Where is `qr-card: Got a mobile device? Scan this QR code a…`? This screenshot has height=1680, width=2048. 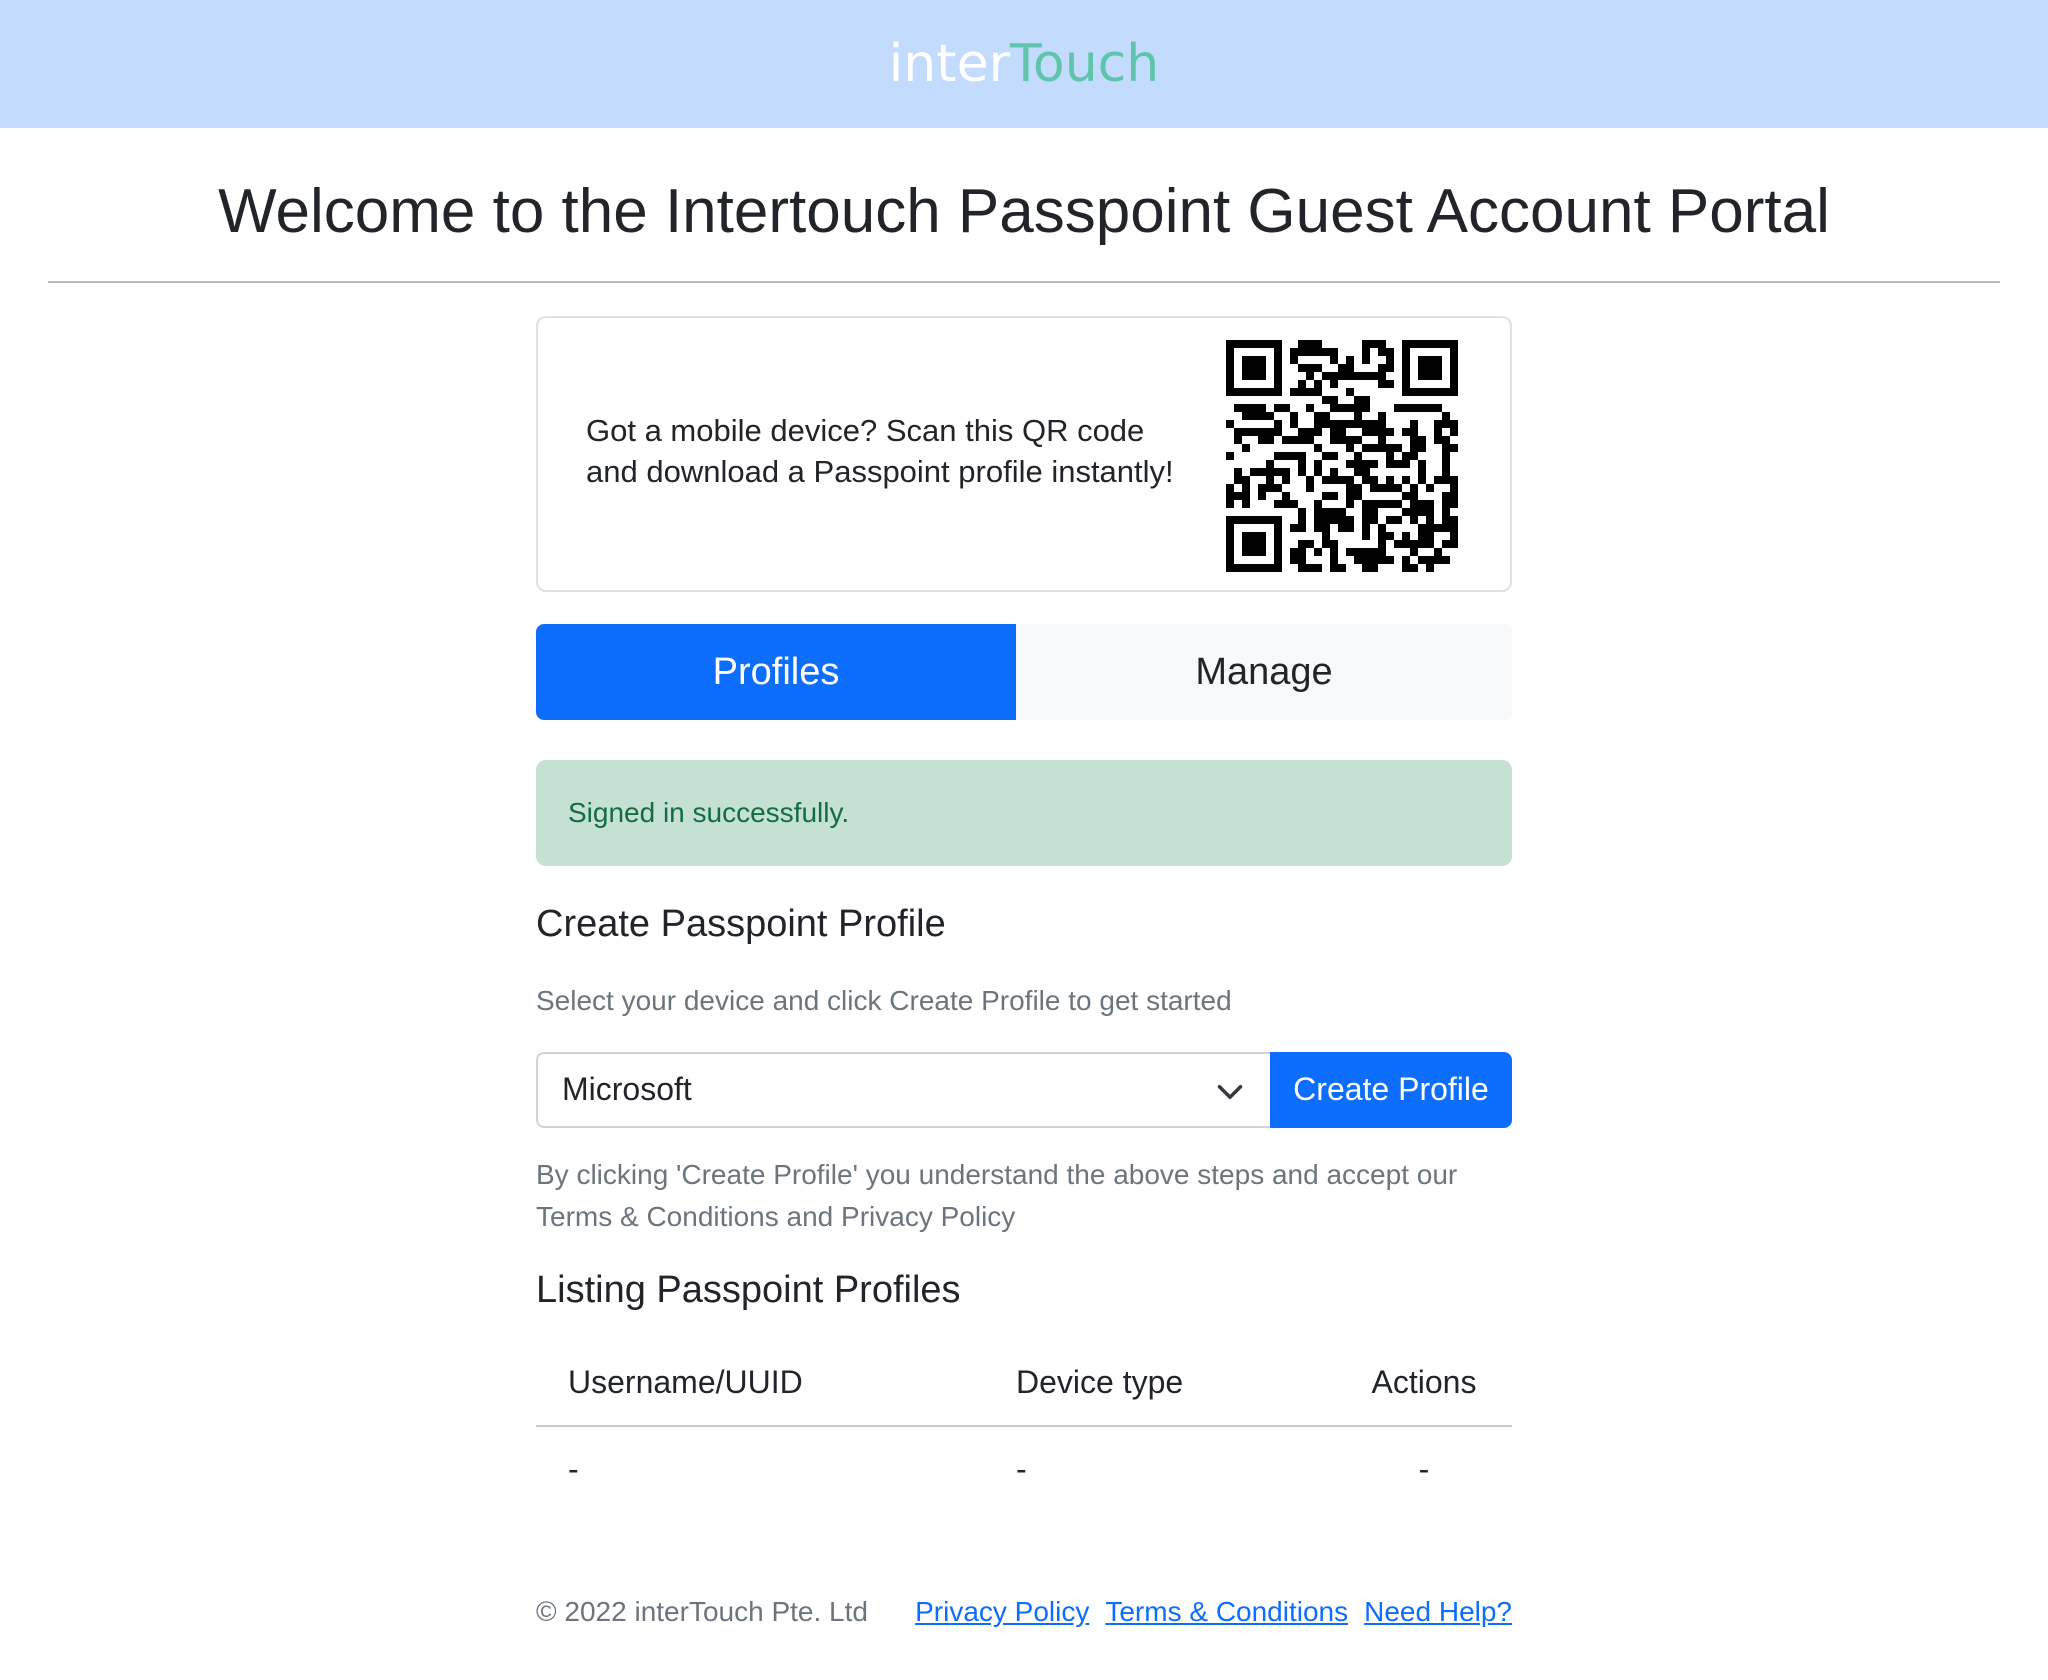
qr-card: Got a mobile device? Scan this QR code a… is located at coordinates (1024, 454).